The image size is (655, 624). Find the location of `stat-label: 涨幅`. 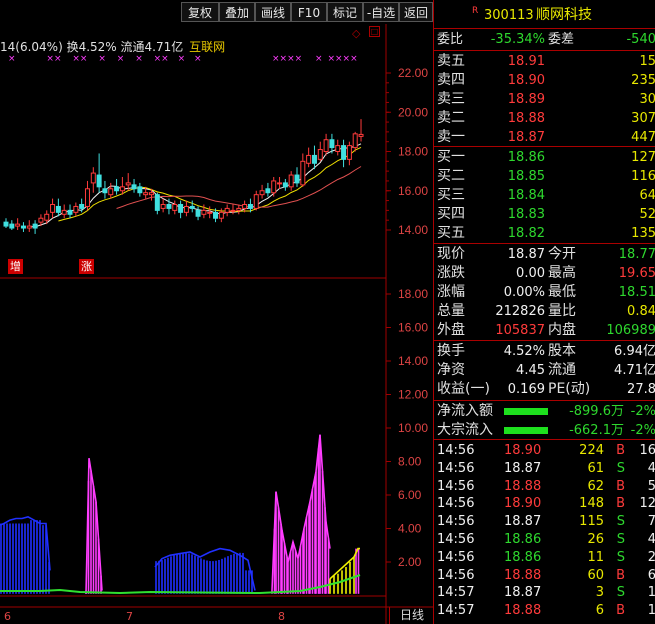

stat-label: 涨幅 is located at coordinates (451, 292).